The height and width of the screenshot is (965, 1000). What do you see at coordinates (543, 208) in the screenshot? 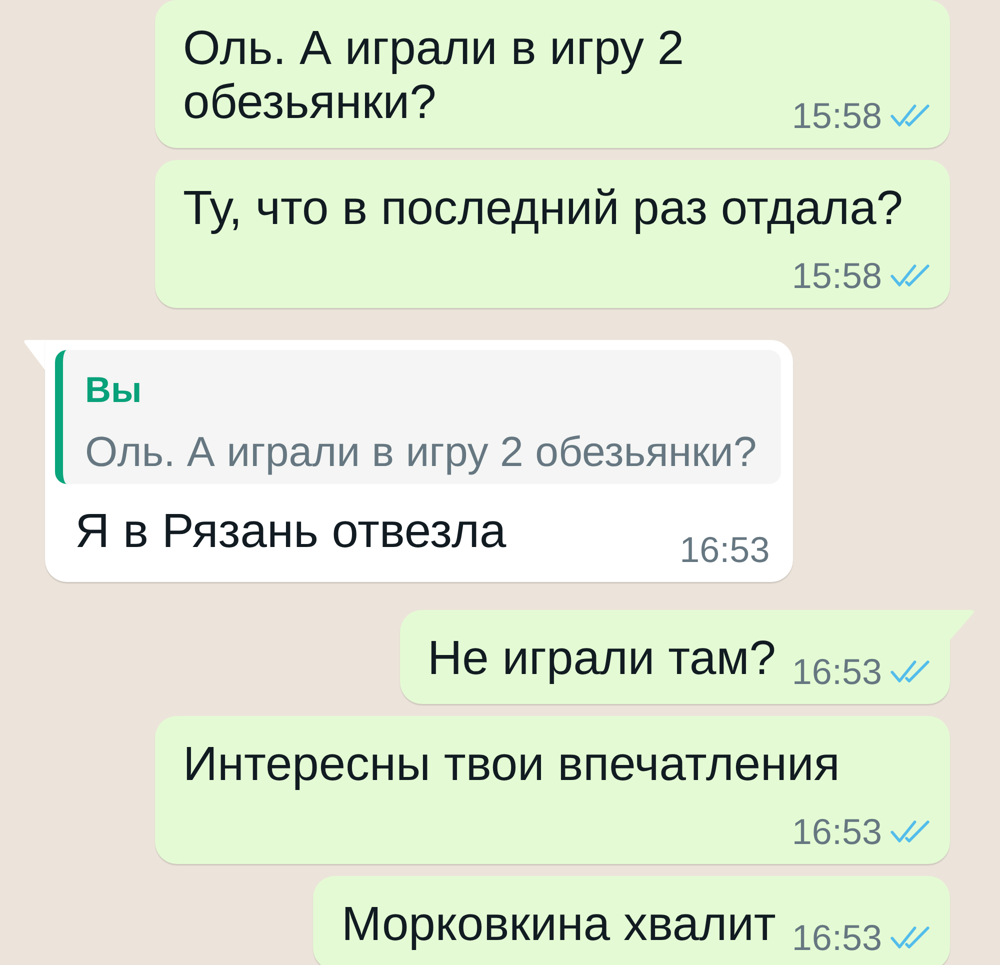
I see `message-text: Ту, что в последний раз отдала?` at bounding box center [543, 208].